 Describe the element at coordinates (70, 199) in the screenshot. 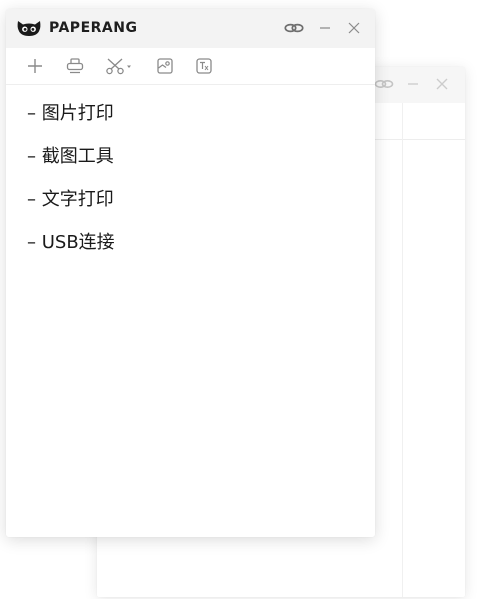

I see `content-line: – 文字打印` at that location.